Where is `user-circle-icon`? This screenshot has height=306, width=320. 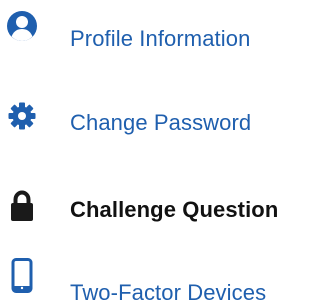 user-circle-icon is located at coordinates (22, 26).